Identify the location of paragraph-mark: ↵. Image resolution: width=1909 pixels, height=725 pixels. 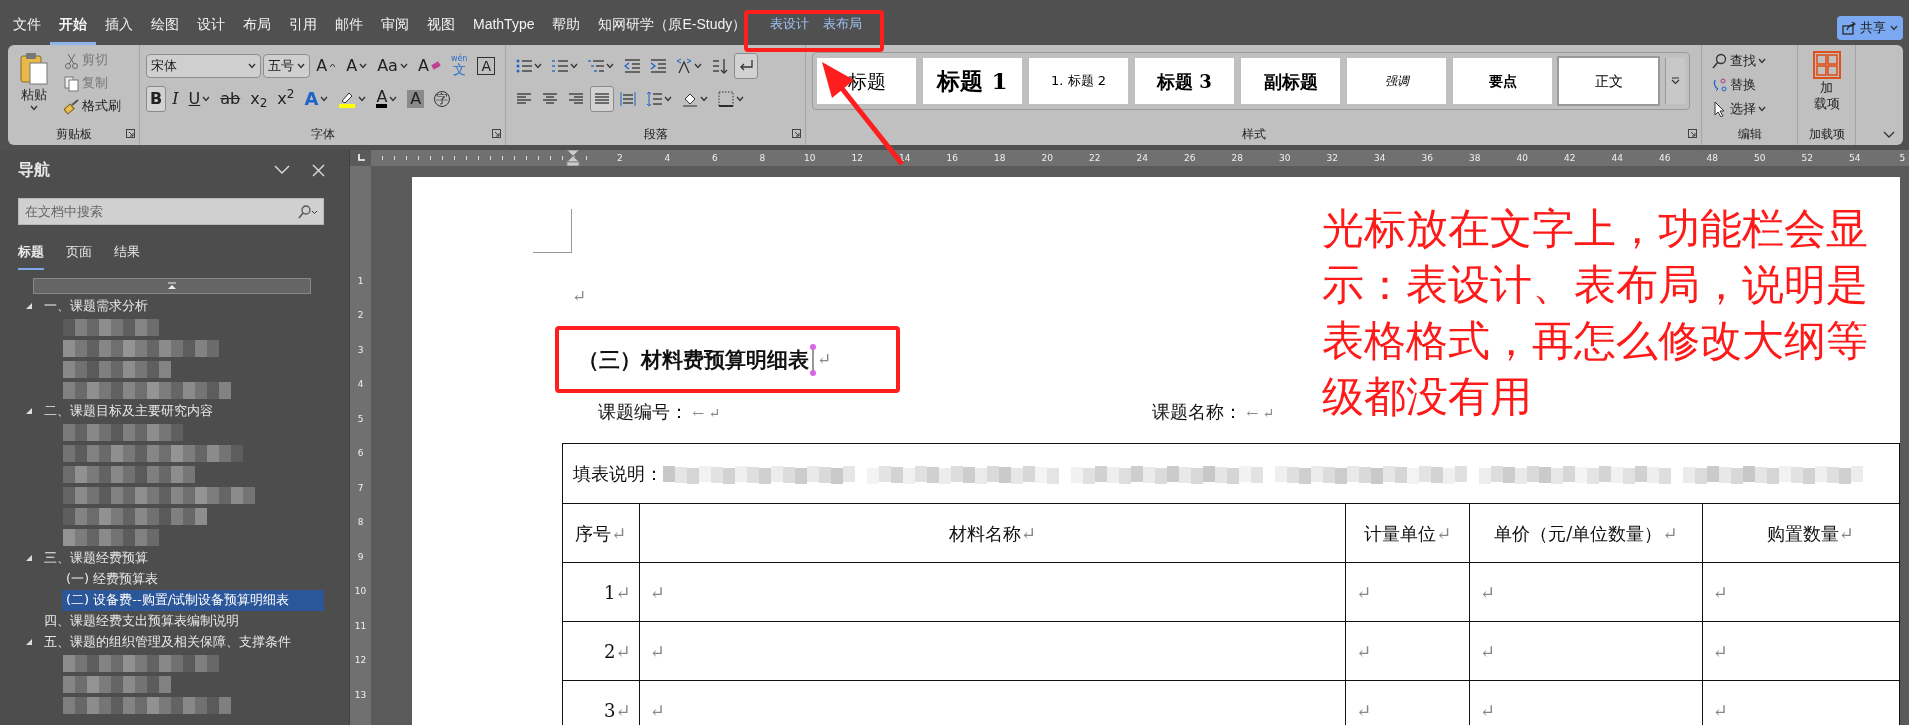
(824, 360).